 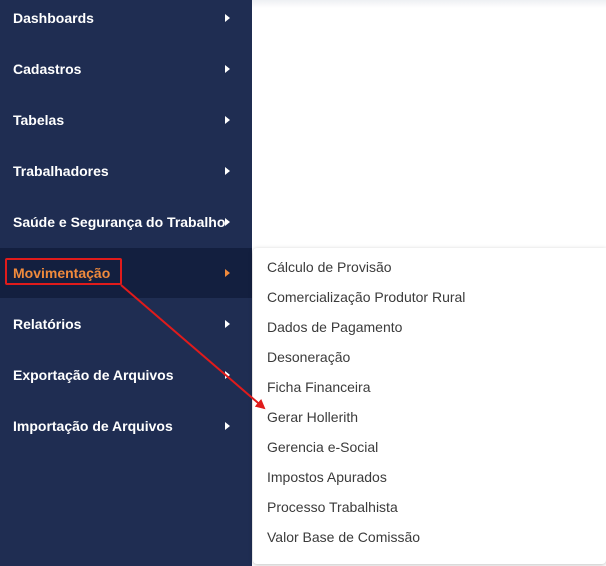 I want to click on sidebar-item-tabelas: Tabelas, so click(x=126, y=120).